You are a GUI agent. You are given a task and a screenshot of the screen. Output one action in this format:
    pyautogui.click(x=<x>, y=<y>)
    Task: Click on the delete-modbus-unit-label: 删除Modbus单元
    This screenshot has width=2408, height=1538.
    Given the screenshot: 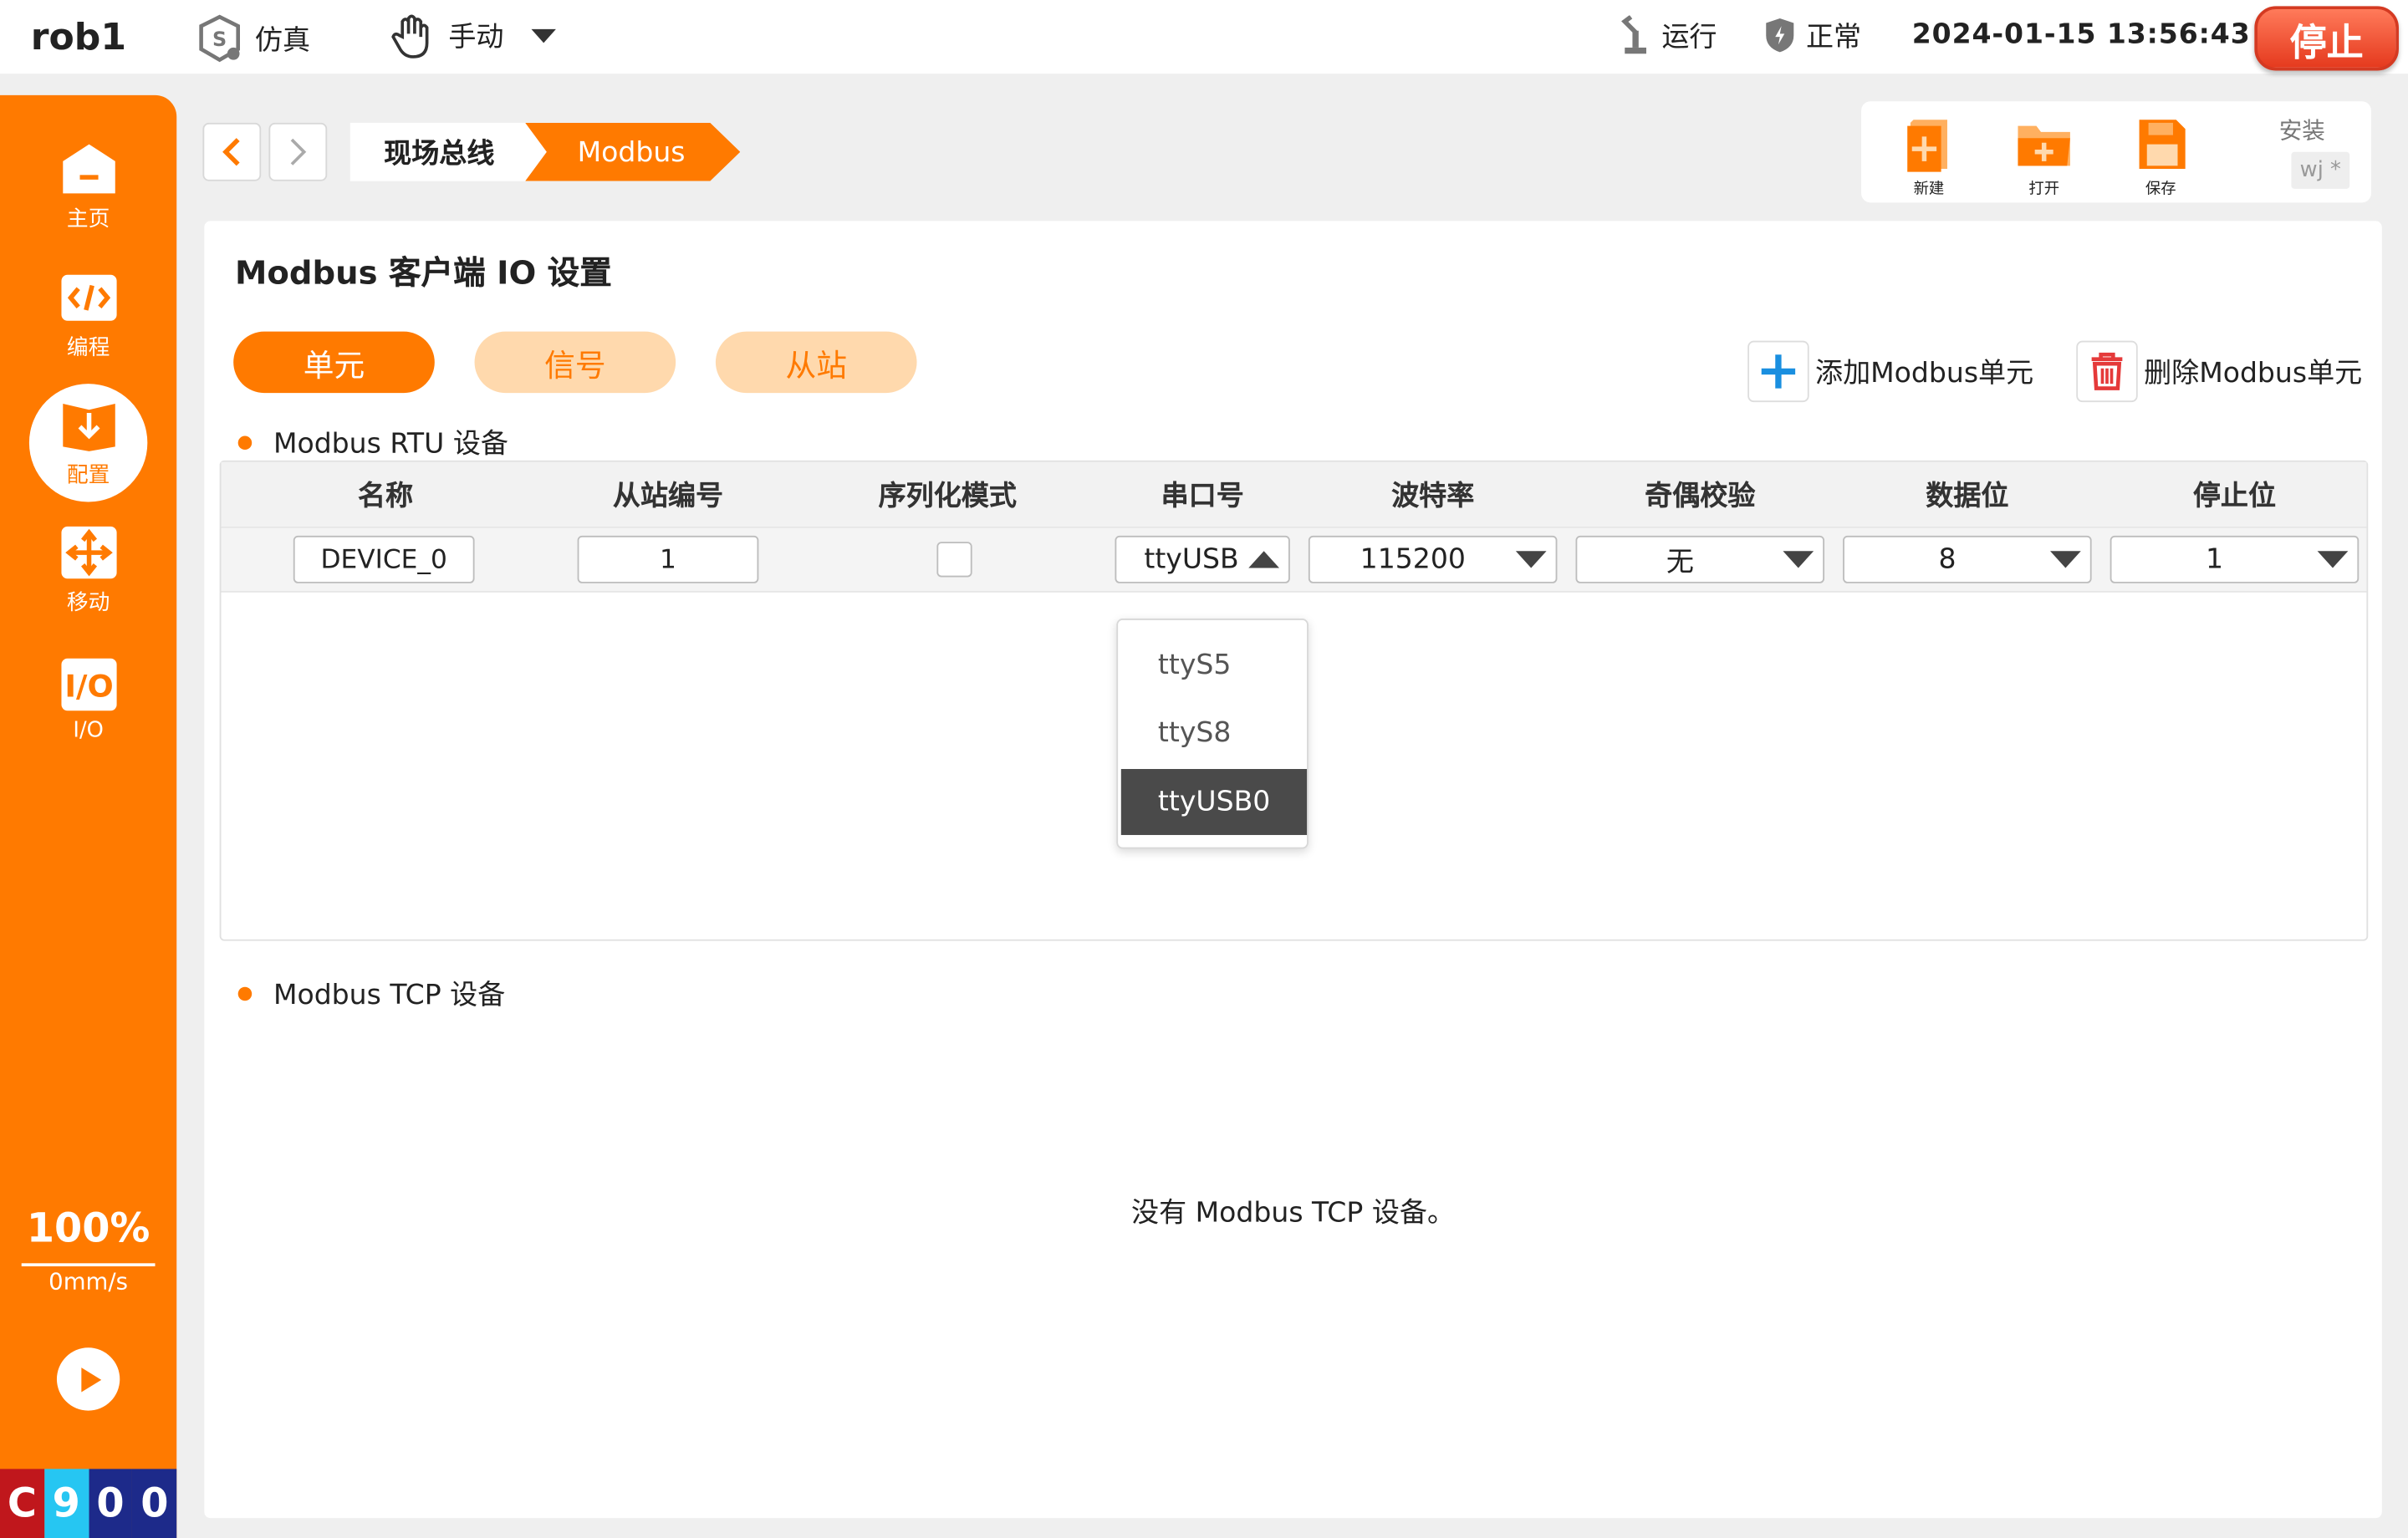 What is the action you would take?
    pyautogui.click(x=2253, y=374)
    